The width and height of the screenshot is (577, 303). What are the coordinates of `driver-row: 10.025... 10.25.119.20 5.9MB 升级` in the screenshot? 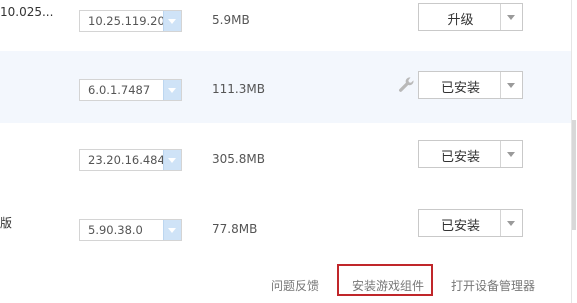 It's located at (285, 21).